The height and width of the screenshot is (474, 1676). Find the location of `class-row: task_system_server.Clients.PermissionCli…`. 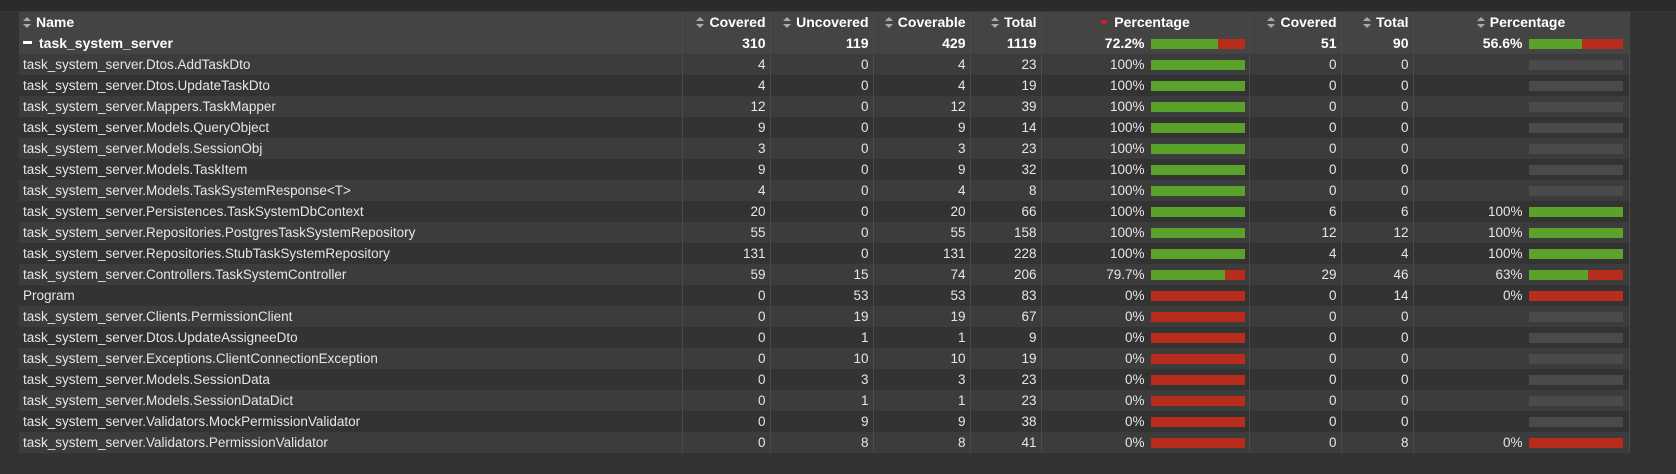

class-row: task_system_server.Clients.PermissionCli… is located at coordinates (824, 316).